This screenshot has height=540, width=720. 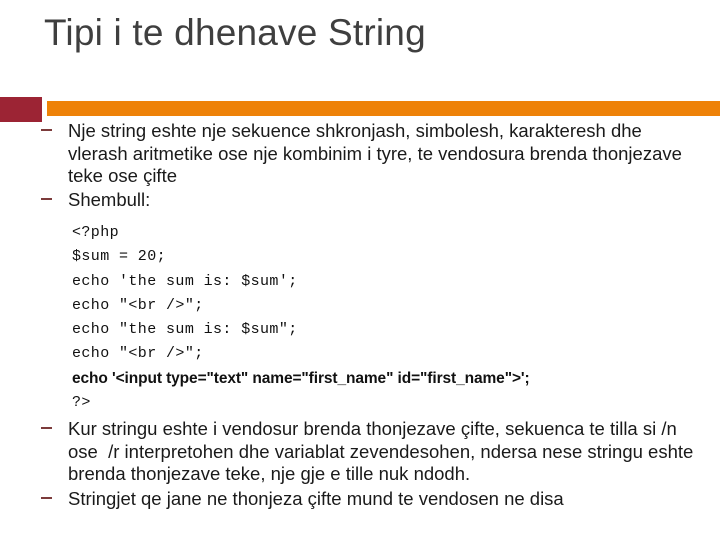 I want to click on page-title: Tipi i te dhenave String, so click(x=235, y=32).